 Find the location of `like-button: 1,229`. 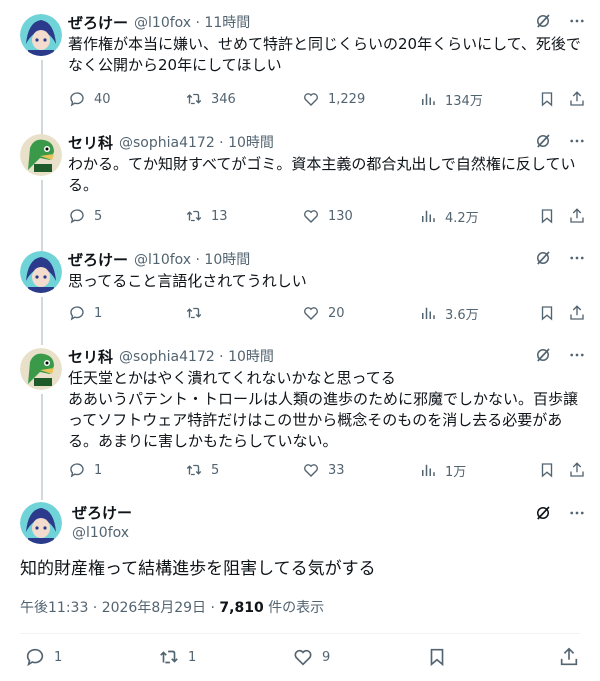

like-button: 1,229 is located at coordinates (333, 99).